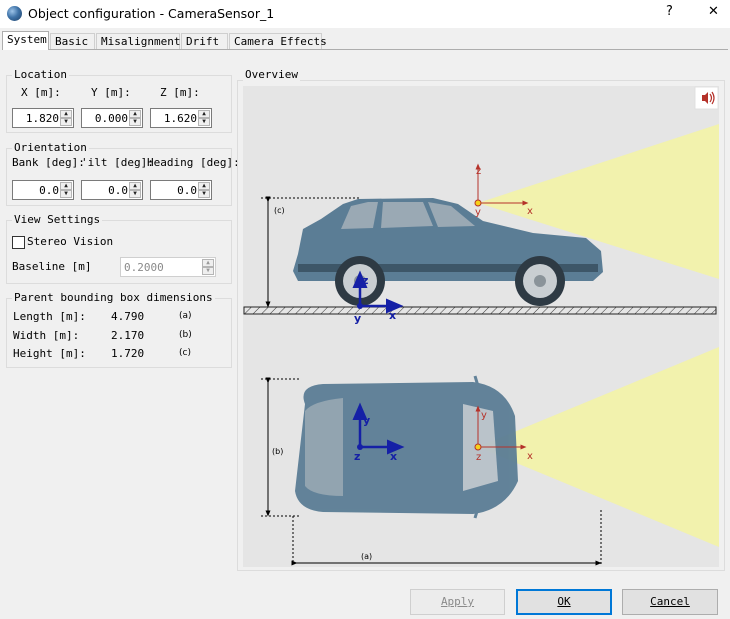 The height and width of the screenshot is (619, 730). What do you see at coordinates (366, 420) in the screenshot?
I see `top-y-axis-label: y` at bounding box center [366, 420].